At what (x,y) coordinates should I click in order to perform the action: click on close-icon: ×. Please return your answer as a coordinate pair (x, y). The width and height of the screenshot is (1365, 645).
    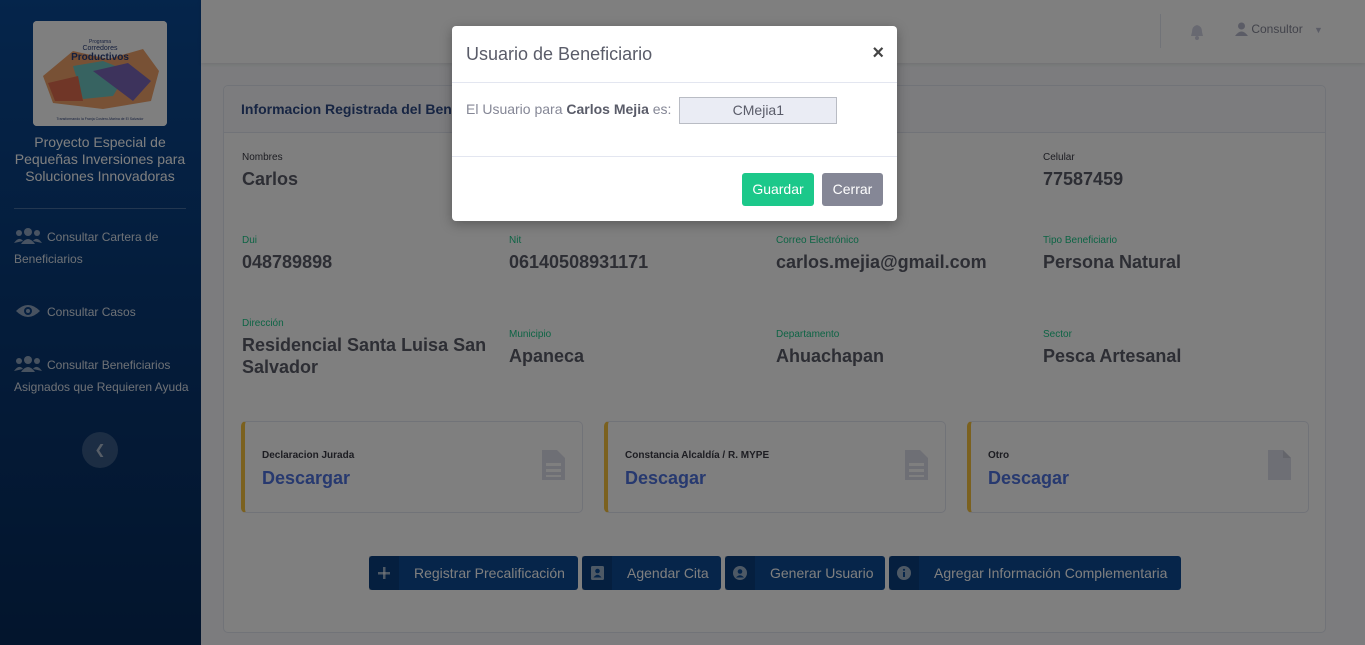
    Looking at the image, I should click on (878, 53).